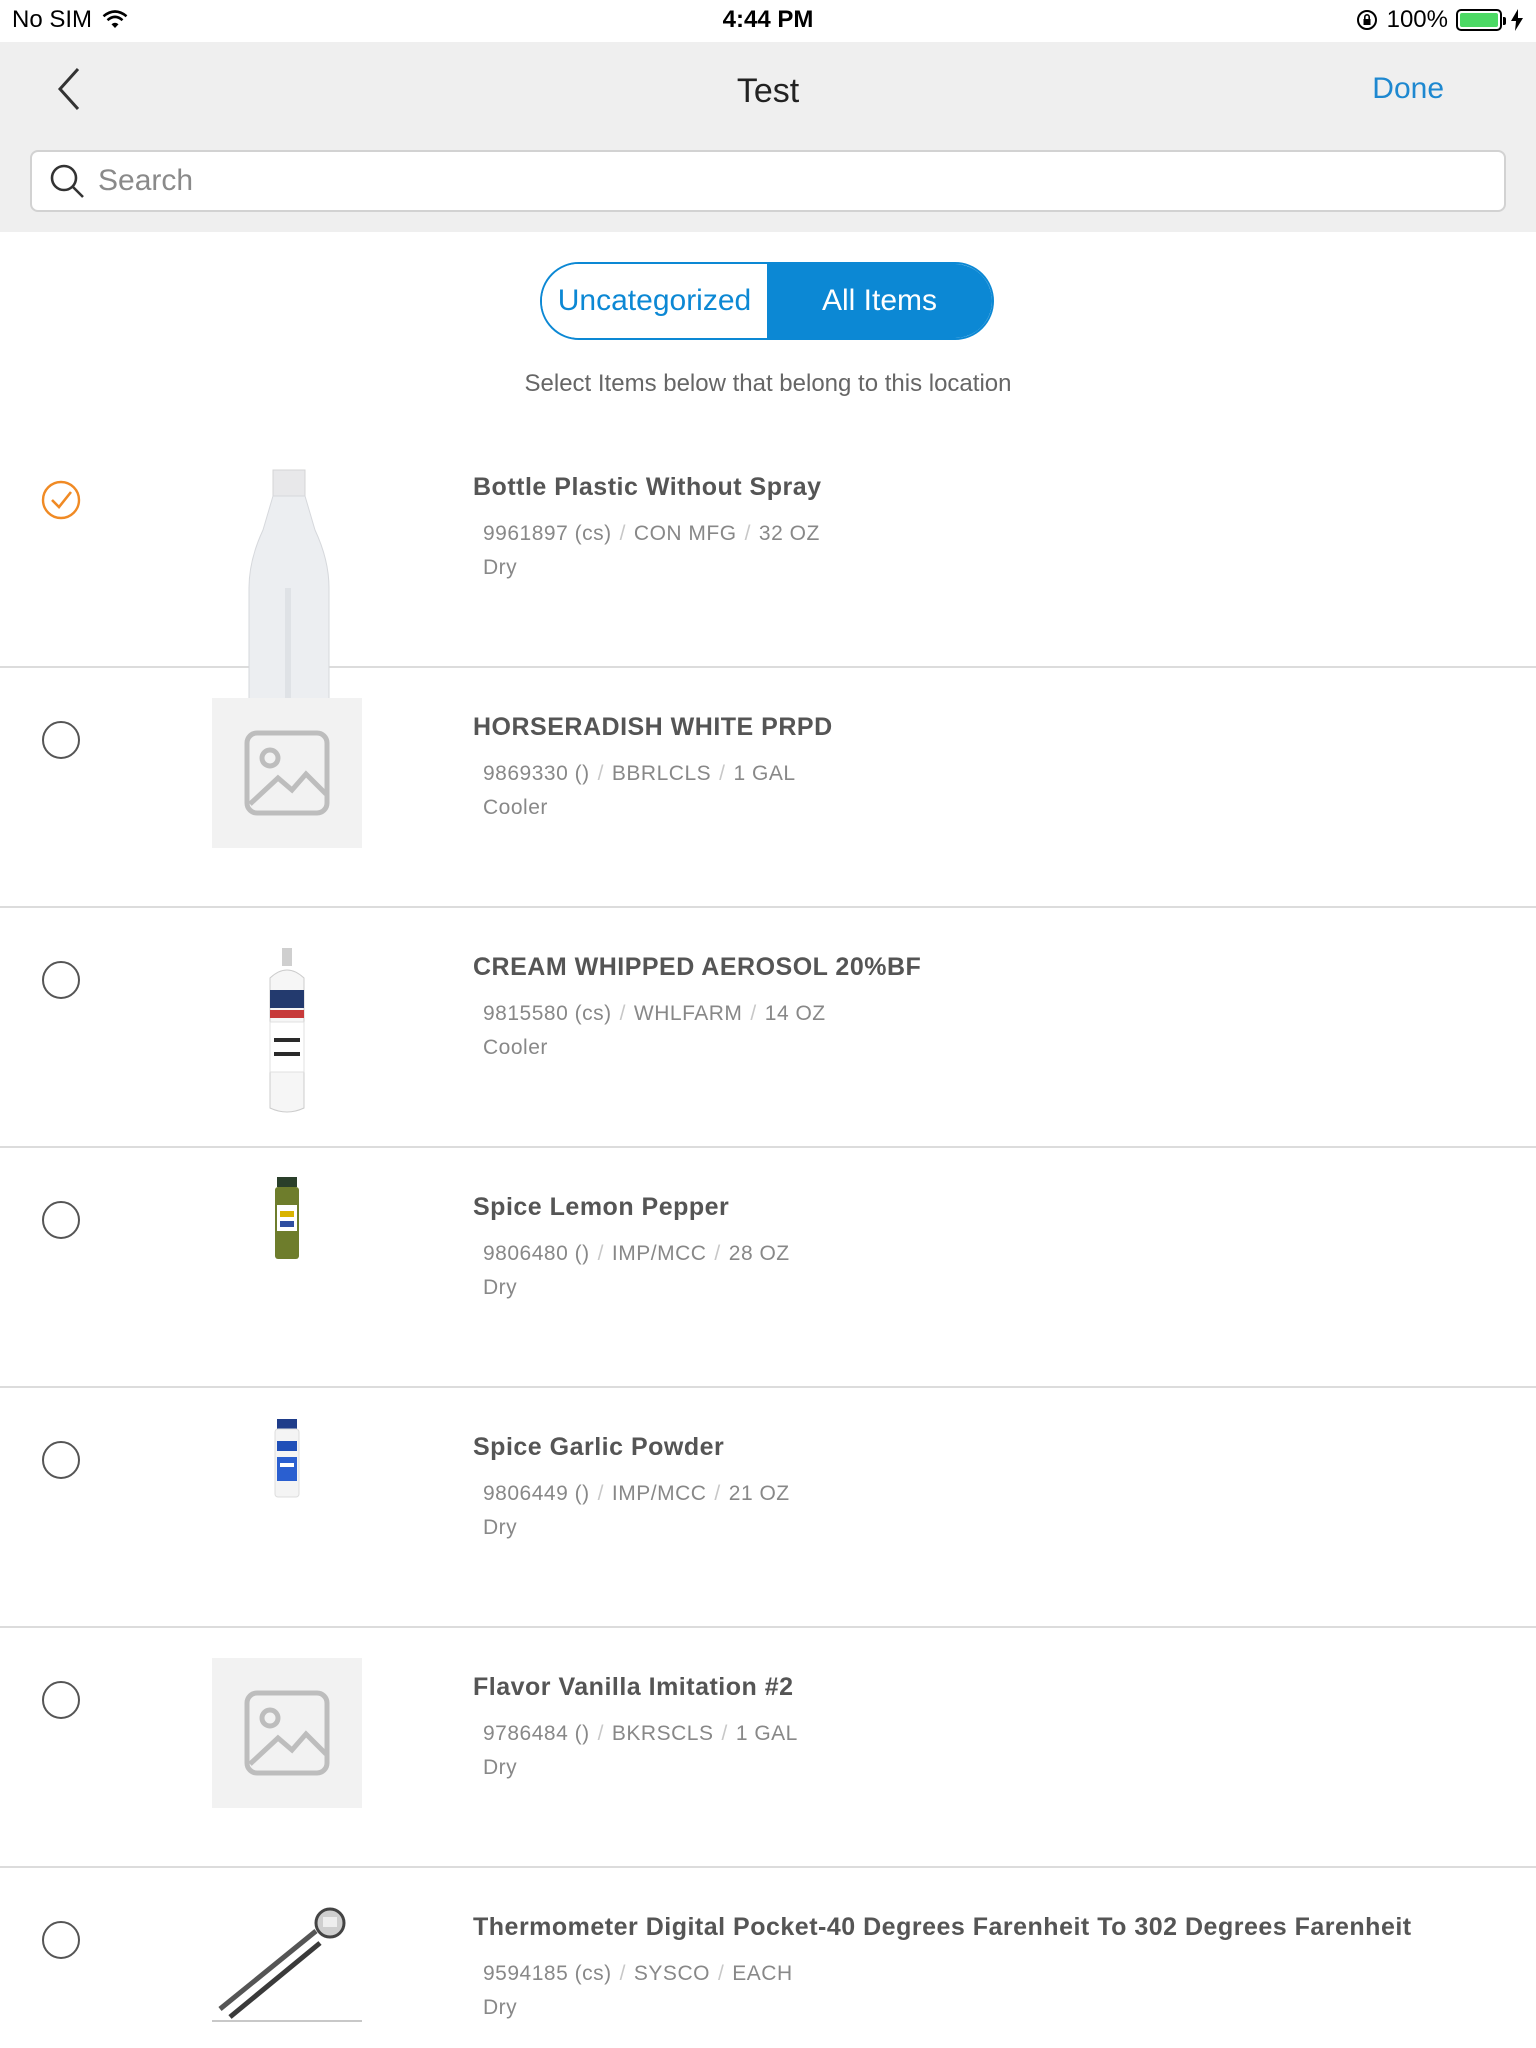  Describe the element at coordinates (287, 1963) in the screenshot. I see `thermometer-image` at that location.